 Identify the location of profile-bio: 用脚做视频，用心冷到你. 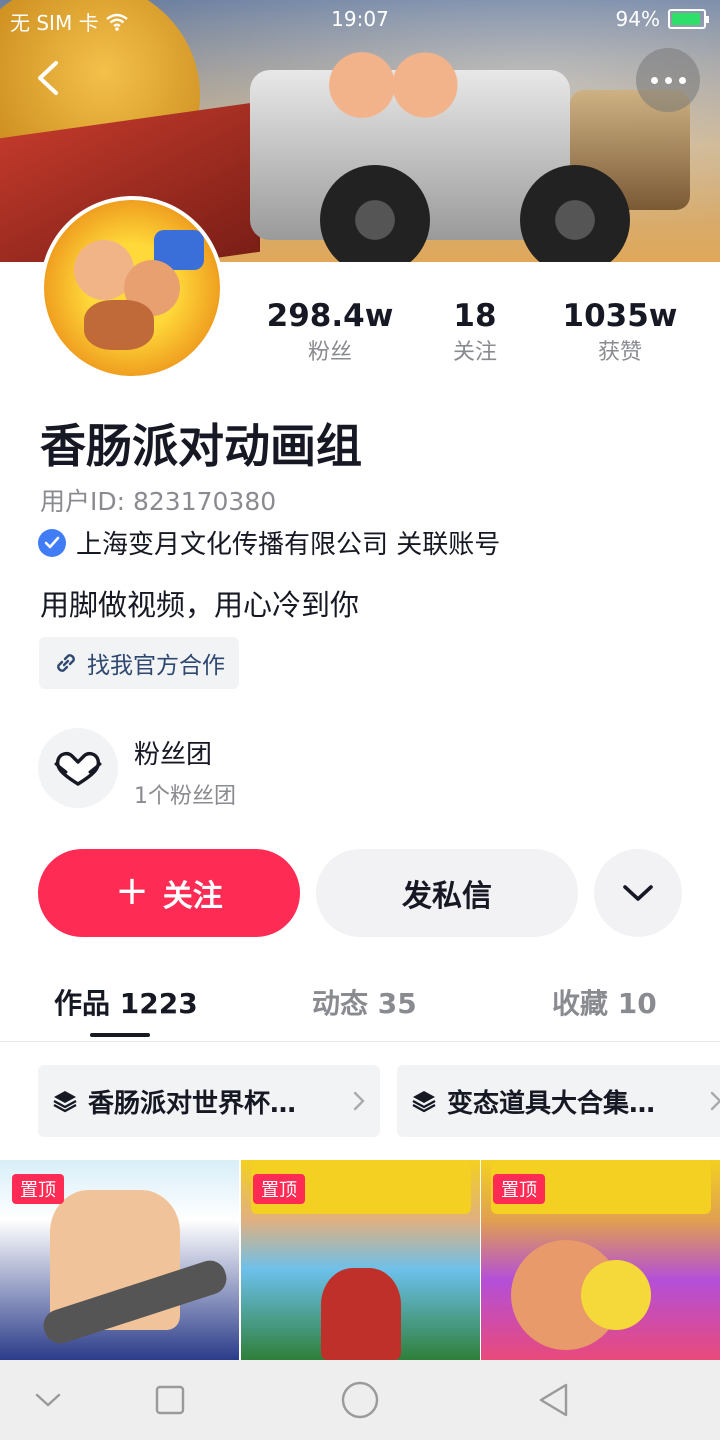
(200, 605).